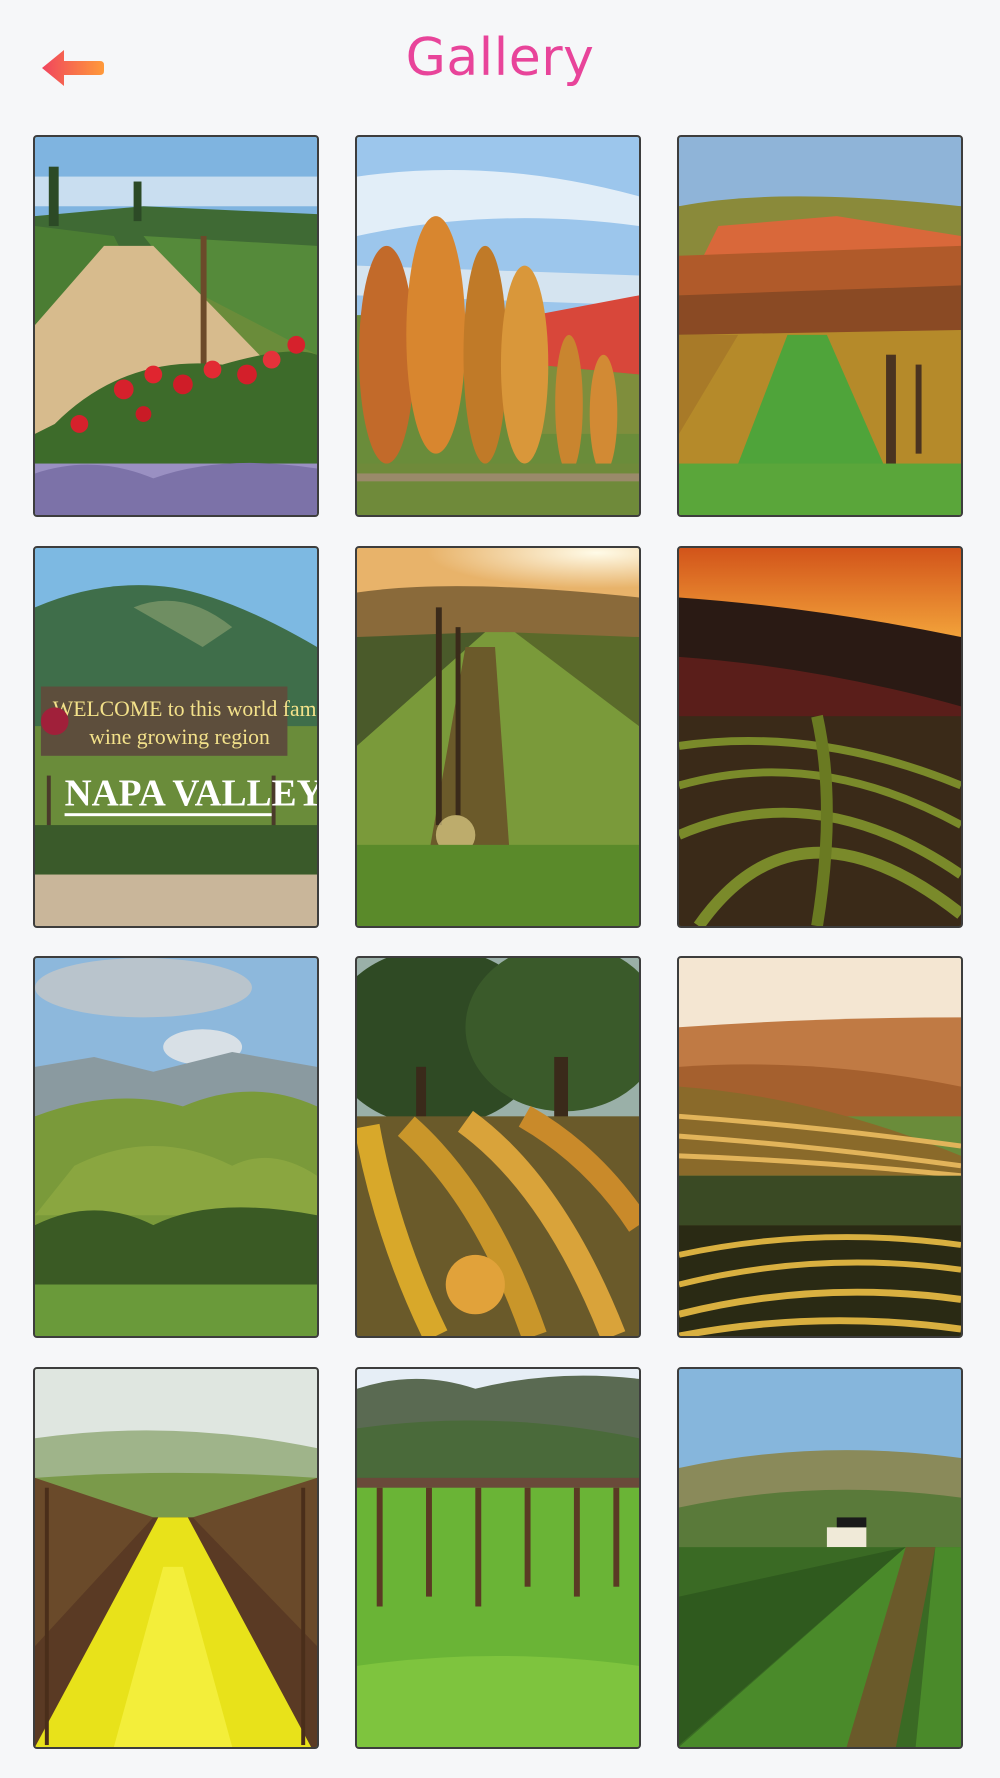 Image resolution: width=1000 pixels, height=1778 pixels. I want to click on sign-line-2: wine growing region, so click(179, 737).